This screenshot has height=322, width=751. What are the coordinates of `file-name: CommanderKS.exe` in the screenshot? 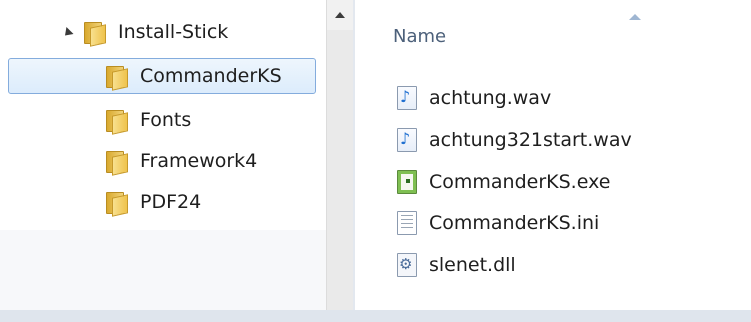 It's located at (520, 182).